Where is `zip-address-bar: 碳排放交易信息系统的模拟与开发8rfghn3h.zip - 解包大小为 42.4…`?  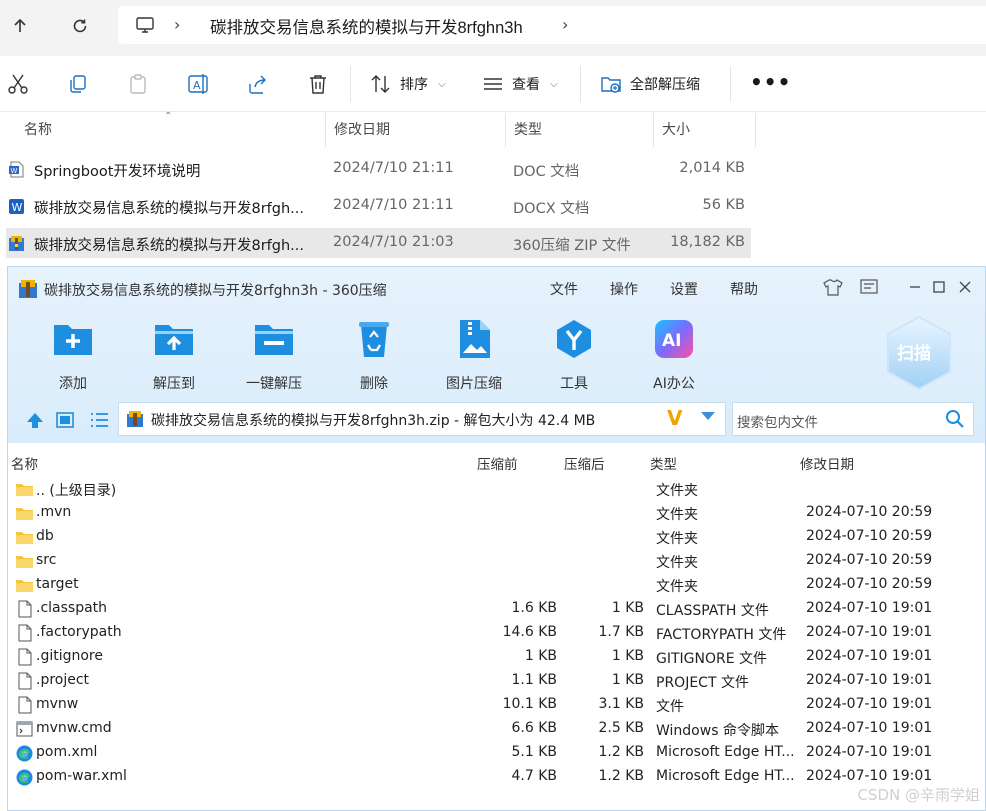 zip-address-bar: 碳排放交易信息系统的模拟与开发8rfghn3h.zip - 解包大小为 42.4… is located at coordinates (422, 419).